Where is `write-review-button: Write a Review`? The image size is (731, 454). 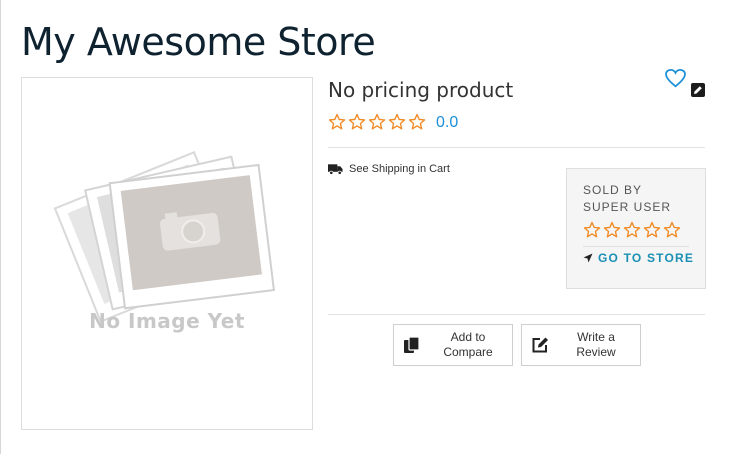 write-review-button: Write a Review is located at coordinates (581, 345).